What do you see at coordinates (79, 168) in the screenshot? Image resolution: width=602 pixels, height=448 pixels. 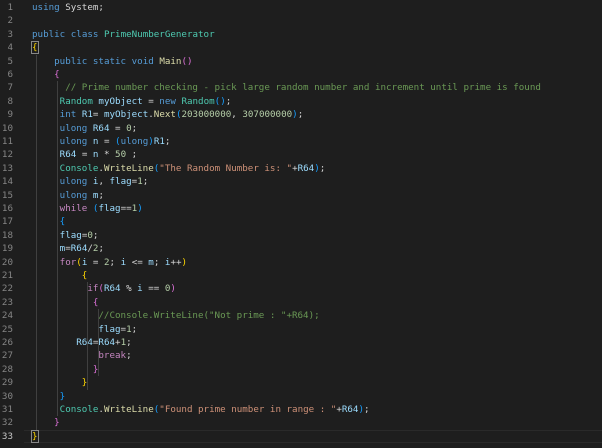 I see `code-token: Console` at bounding box center [79, 168].